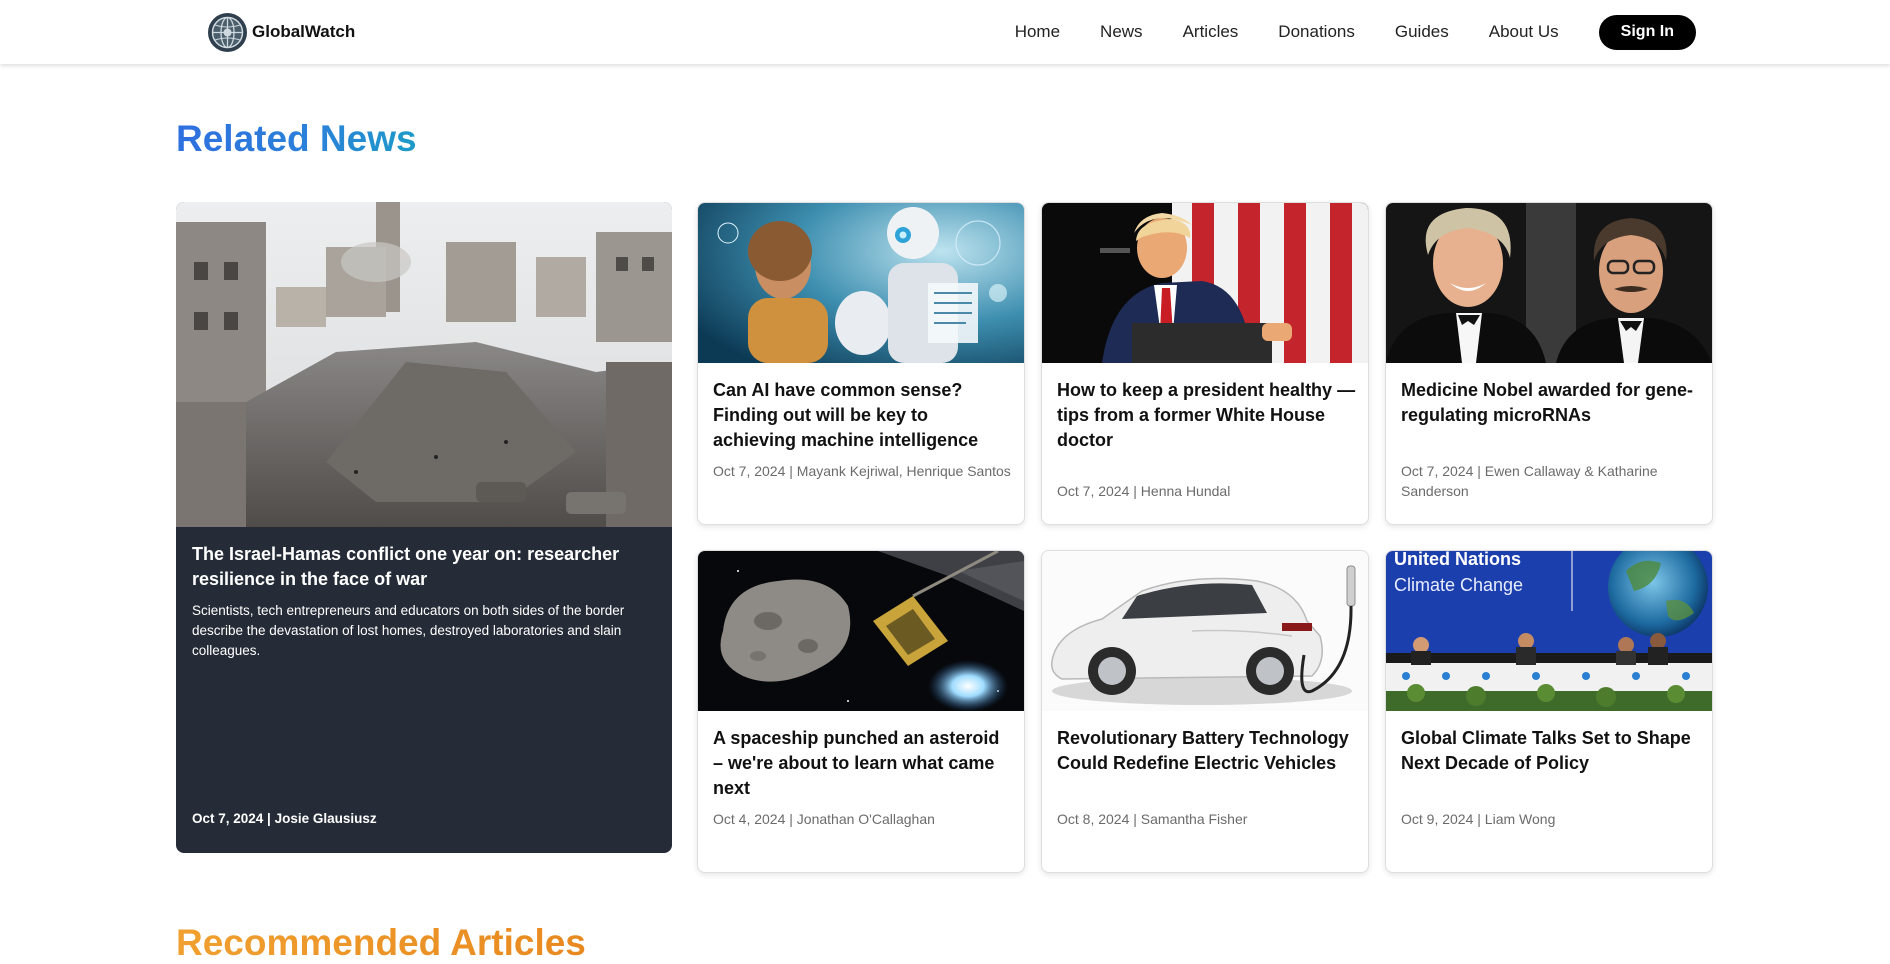  Describe the element at coordinates (1422, 32) in the screenshot. I see `nav-guides: Guides` at that location.